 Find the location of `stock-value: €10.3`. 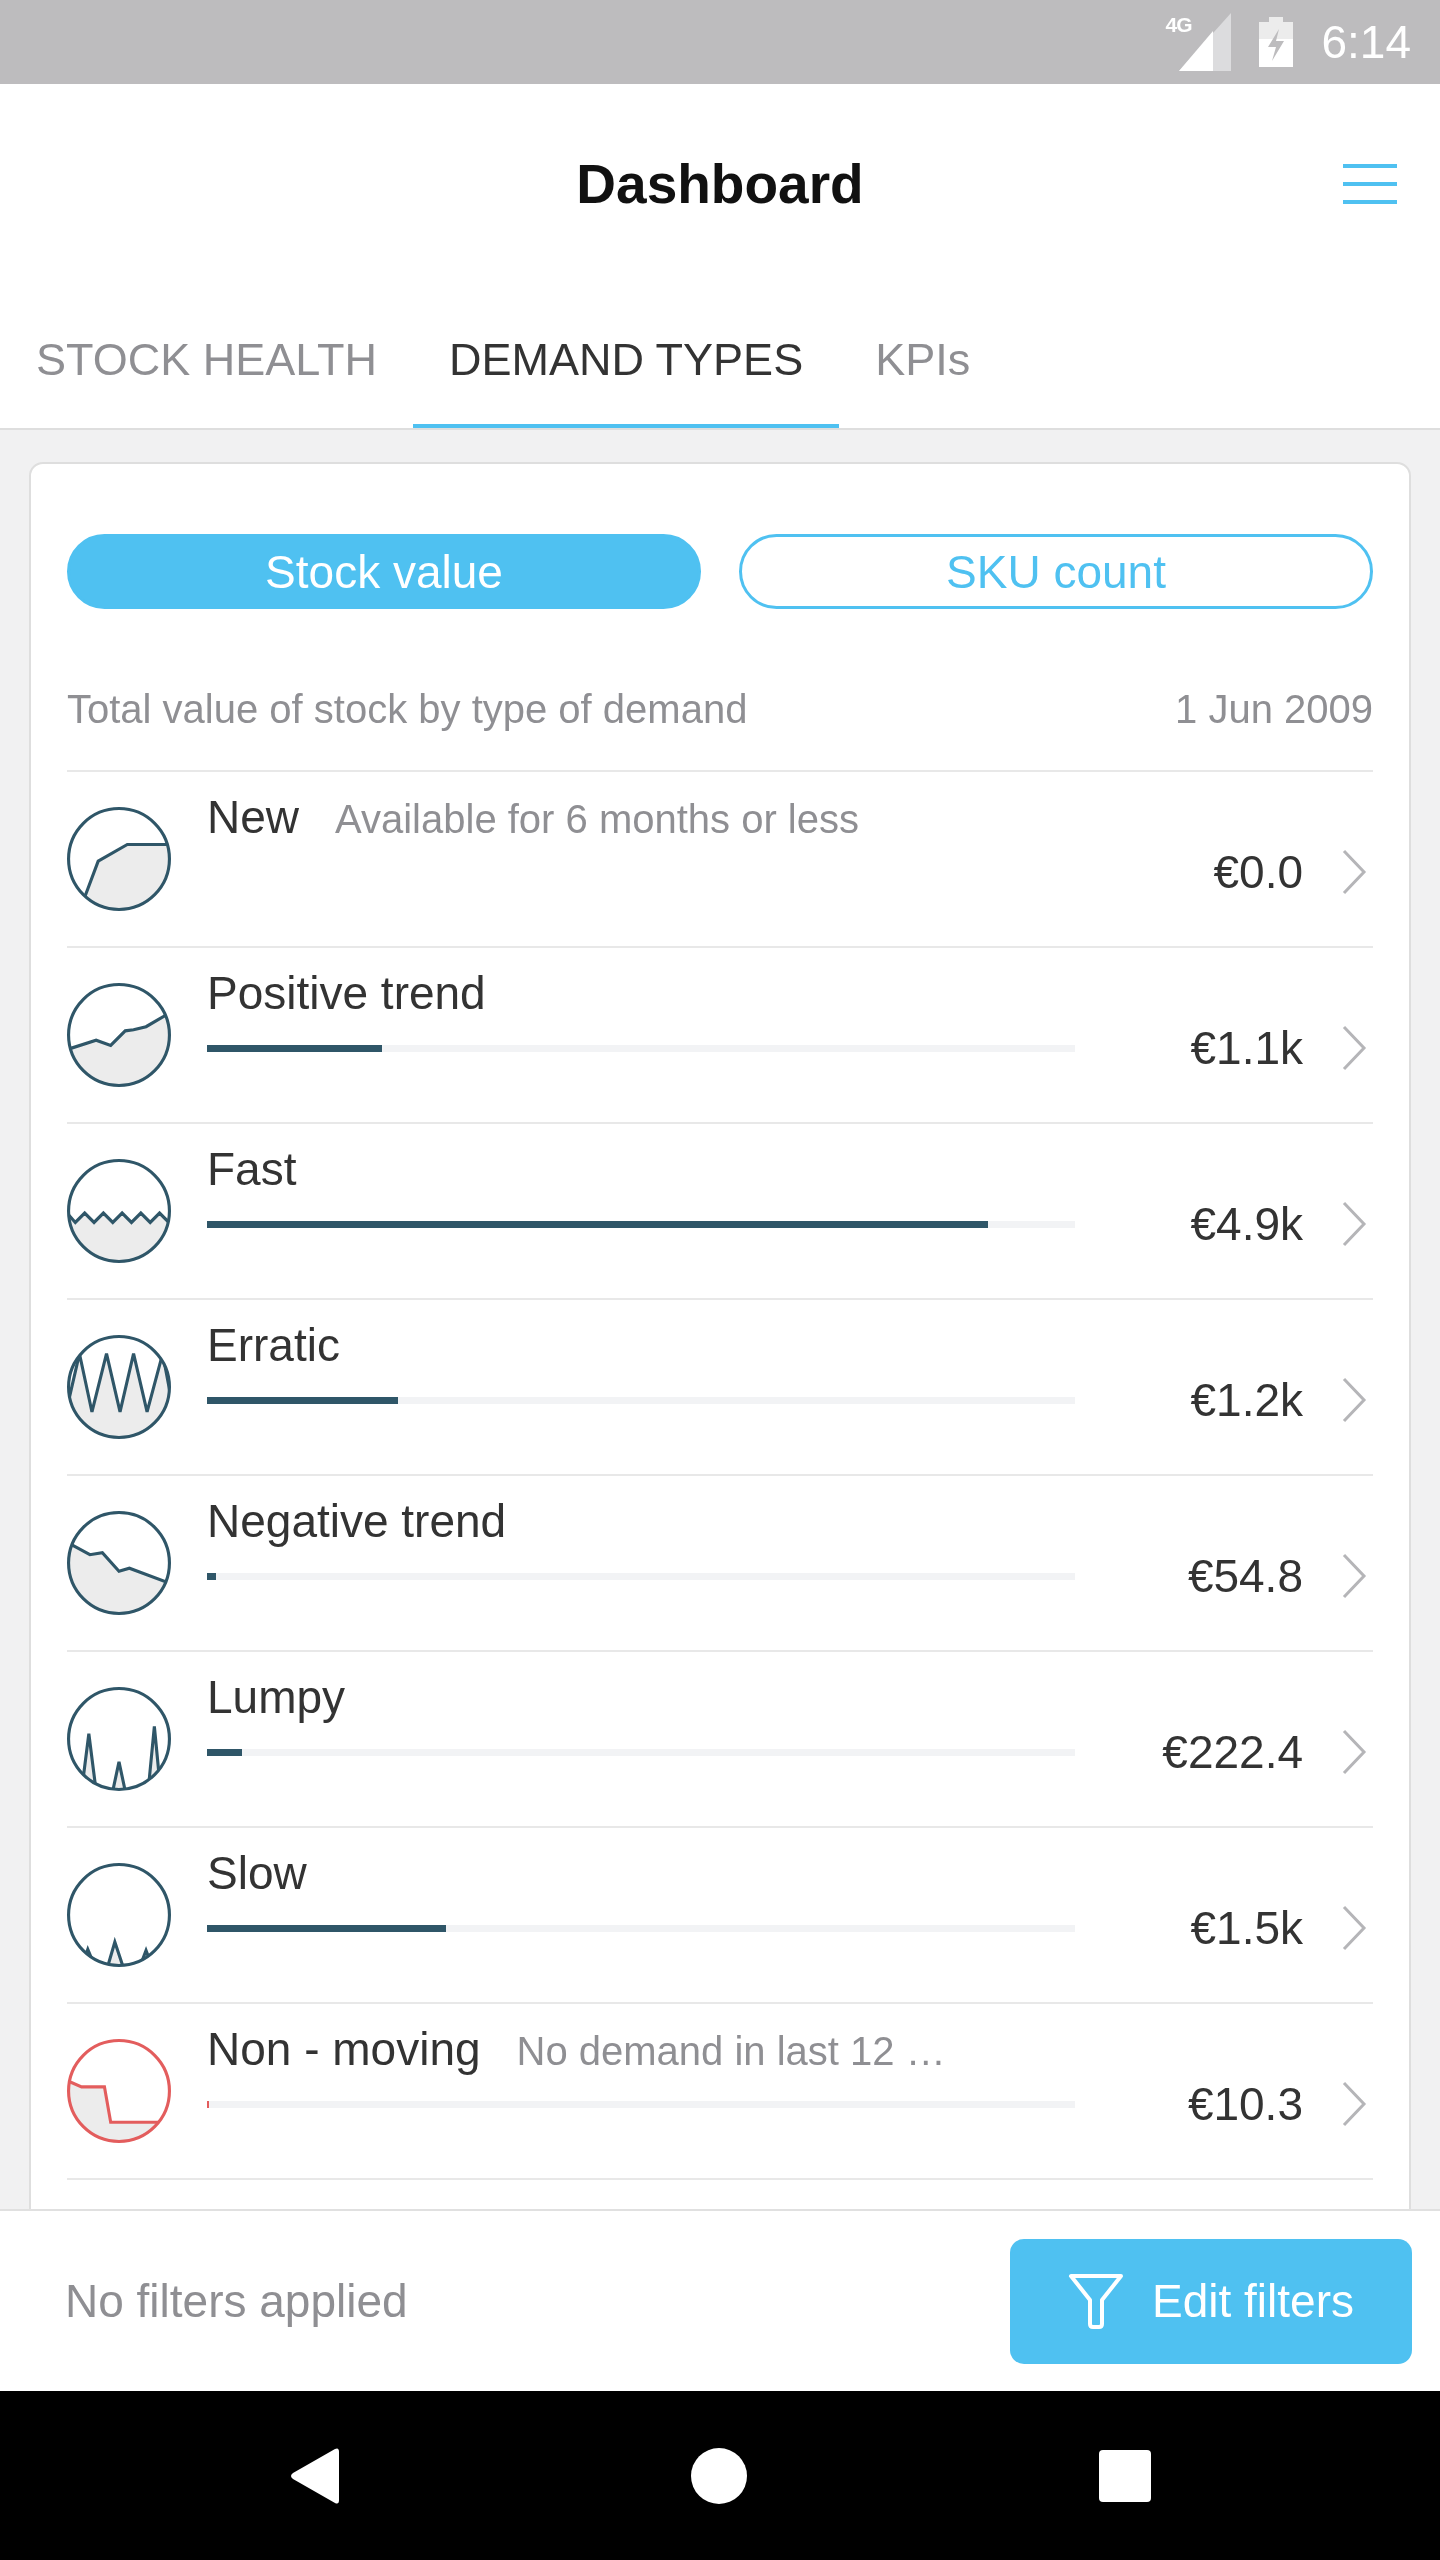

stock-value: €10.3 is located at coordinates (1245, 2104).